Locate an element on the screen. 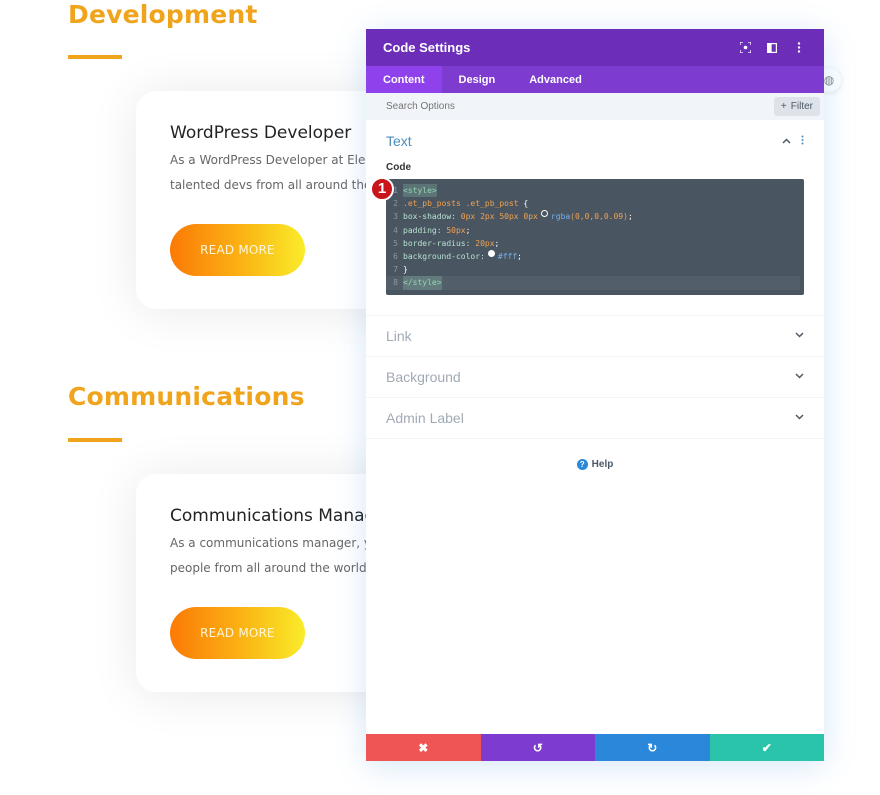 The width and height of the screenshot is (880, 795). cancel-button: ✖ is located at coordinates (423, 747).